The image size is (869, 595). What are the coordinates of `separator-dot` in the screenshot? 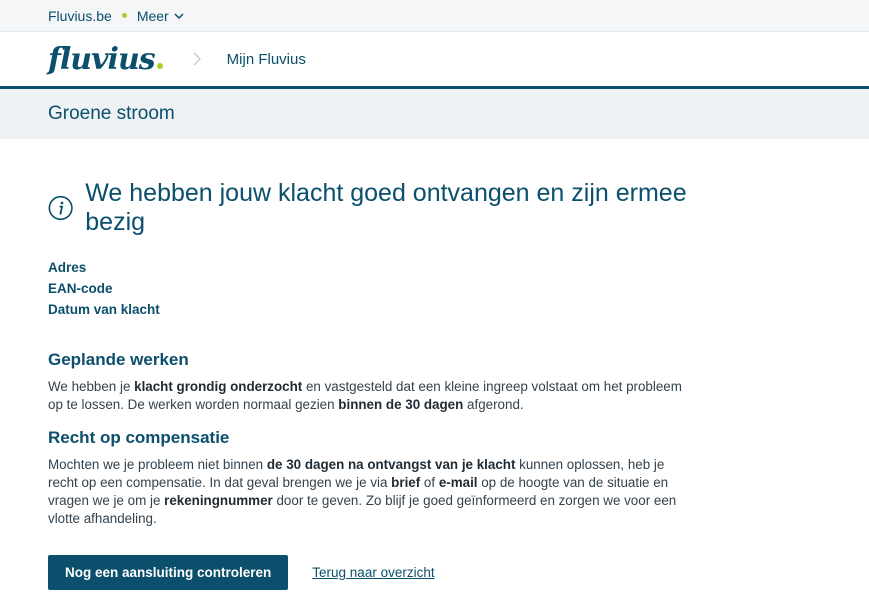 It's located at (124, 15).